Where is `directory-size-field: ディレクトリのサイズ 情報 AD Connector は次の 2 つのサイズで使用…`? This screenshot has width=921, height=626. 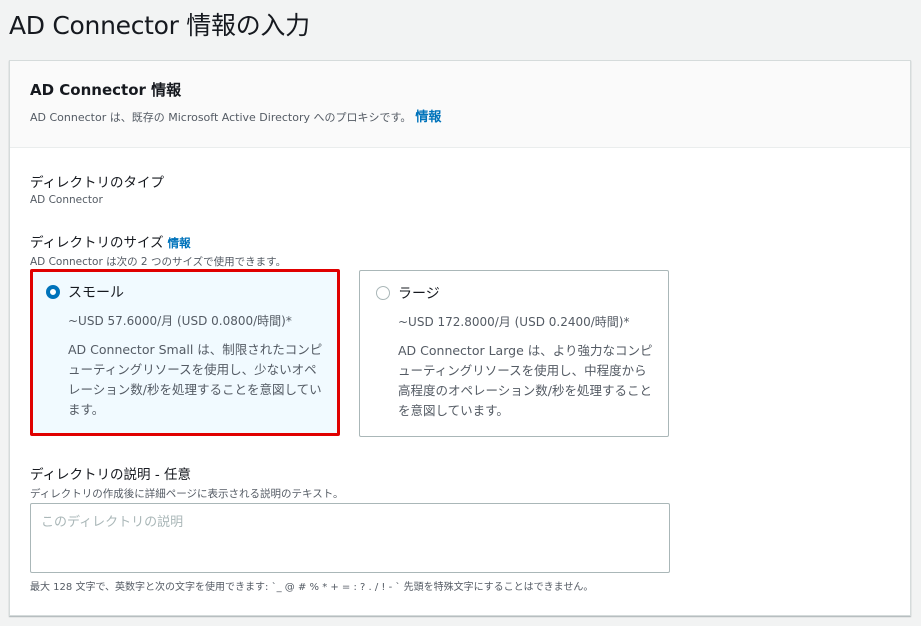
directory-size-field: ディレクトリのサイズ 情報 AD Connector は次の 2 つのサイズで使用… is located at coordinates (158, 250).